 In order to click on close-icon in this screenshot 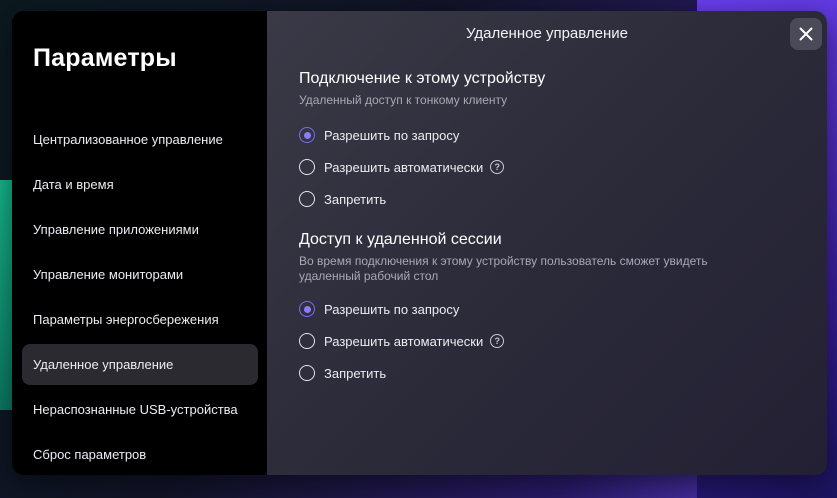, I will do `click(806, 34)`.